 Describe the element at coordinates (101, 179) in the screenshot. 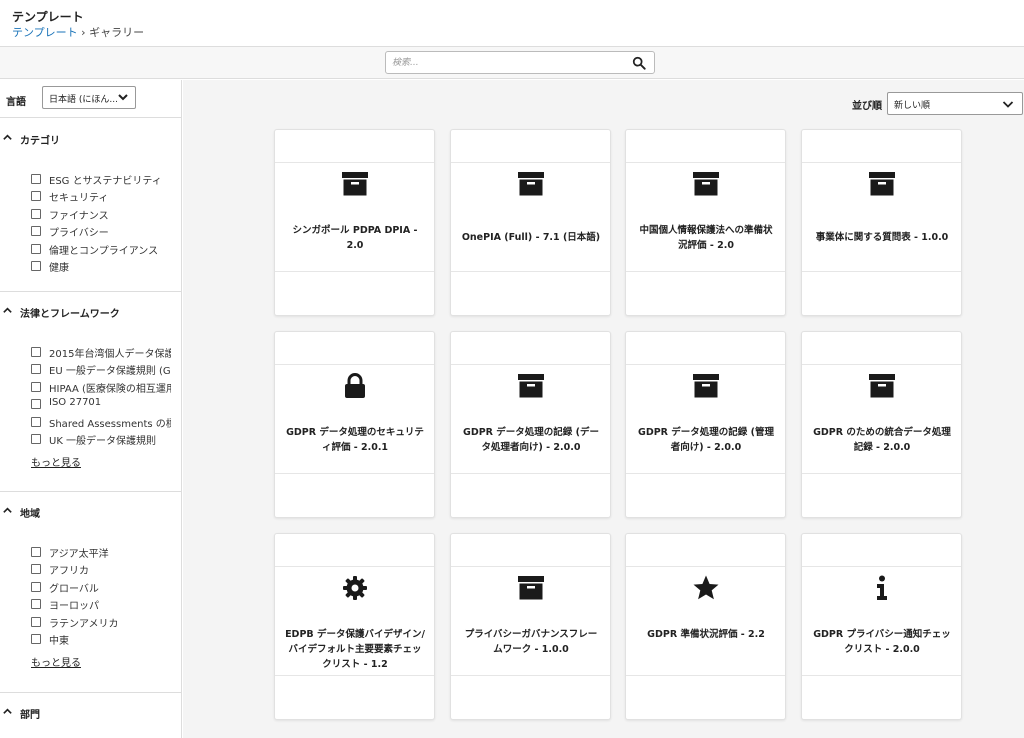

I see `filter-option: ESG とサステナビリティ` at that location.